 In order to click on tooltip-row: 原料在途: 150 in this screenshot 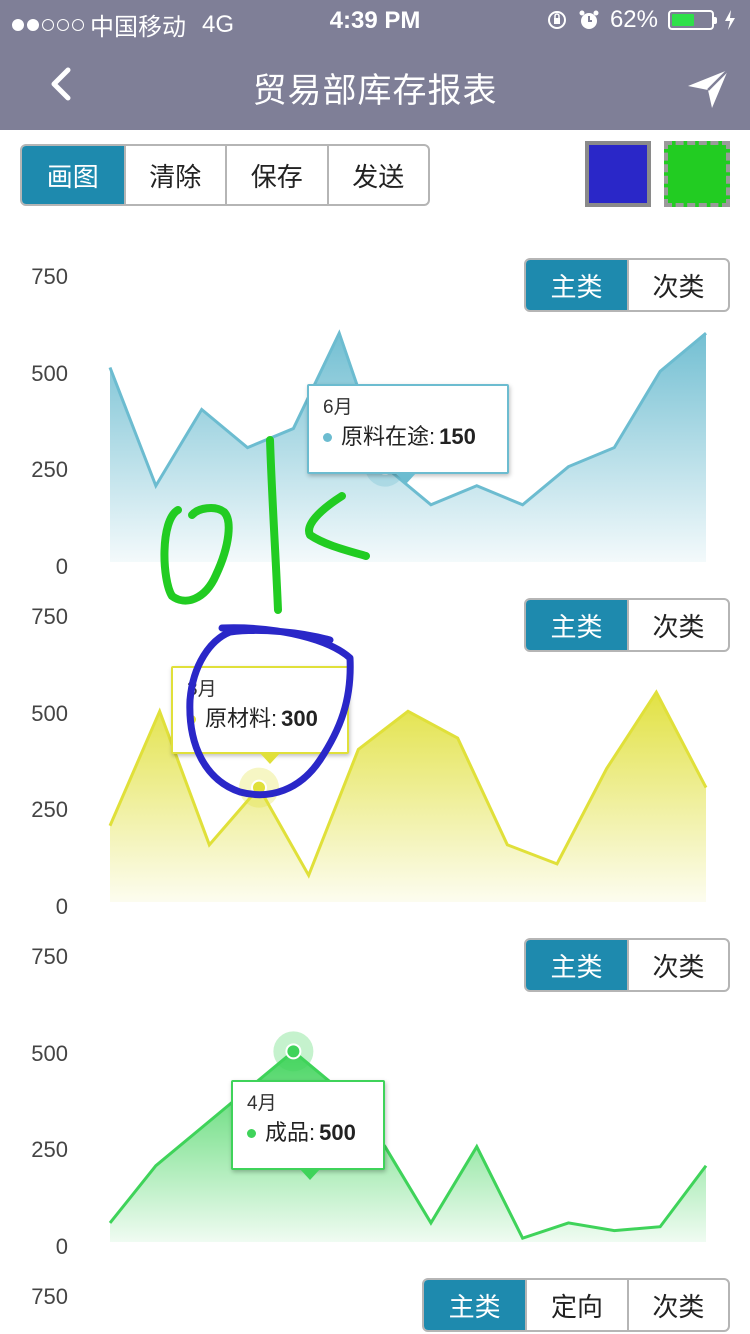, I will do `click(408, 437)`.